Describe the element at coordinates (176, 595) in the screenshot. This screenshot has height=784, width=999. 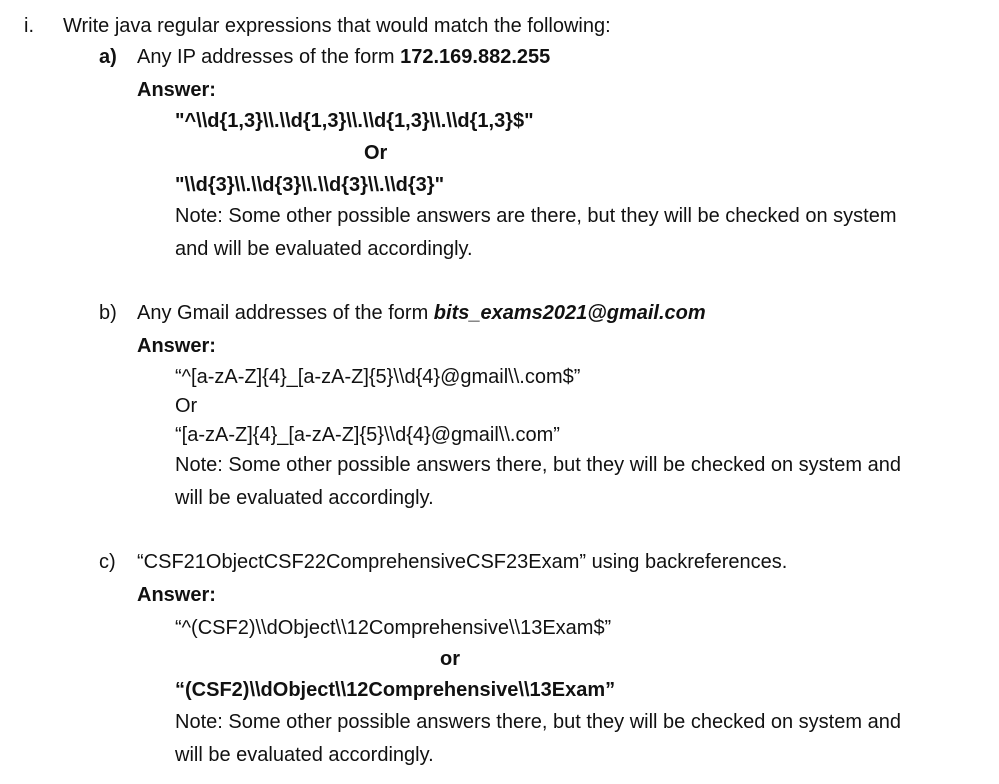
I see `part-c-answer-label: Answer:` at that location.